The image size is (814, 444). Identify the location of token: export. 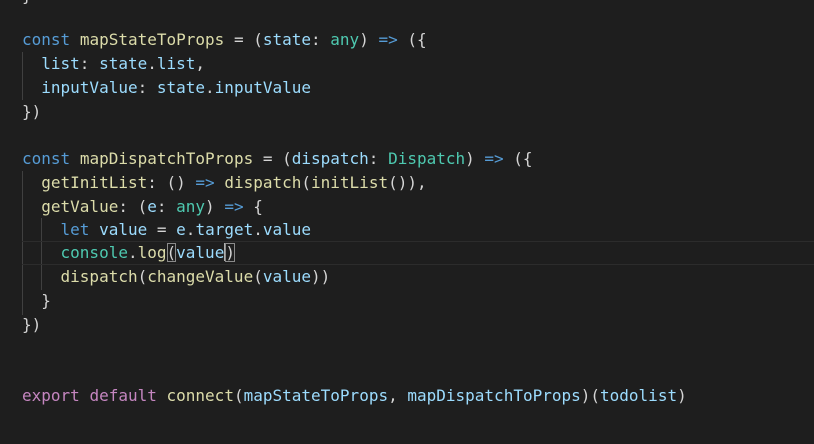
(51, 395).